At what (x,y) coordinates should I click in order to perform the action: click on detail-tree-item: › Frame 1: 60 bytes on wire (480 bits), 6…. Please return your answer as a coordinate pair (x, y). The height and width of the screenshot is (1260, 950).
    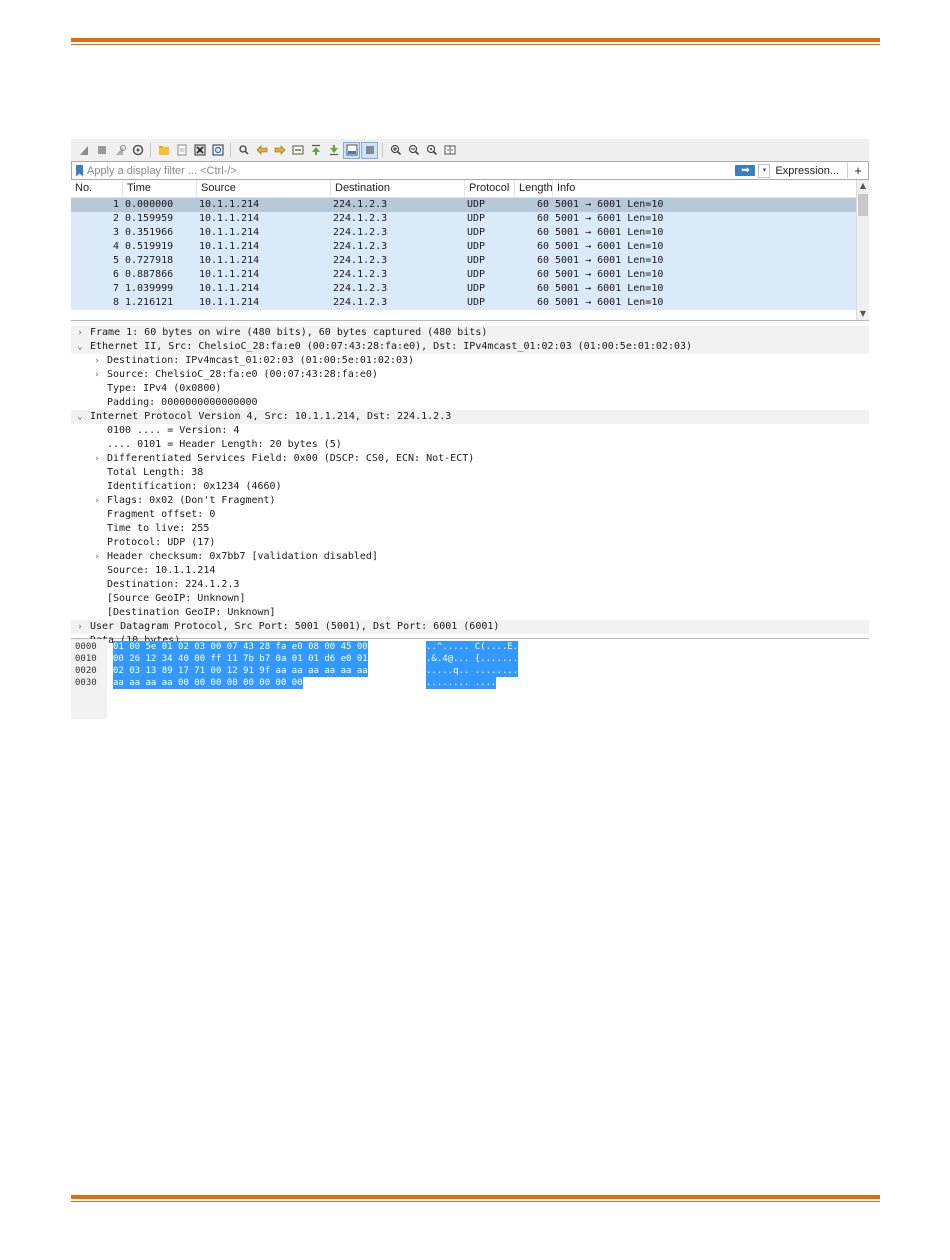
    Looking at the image, I should click on (470, 333).